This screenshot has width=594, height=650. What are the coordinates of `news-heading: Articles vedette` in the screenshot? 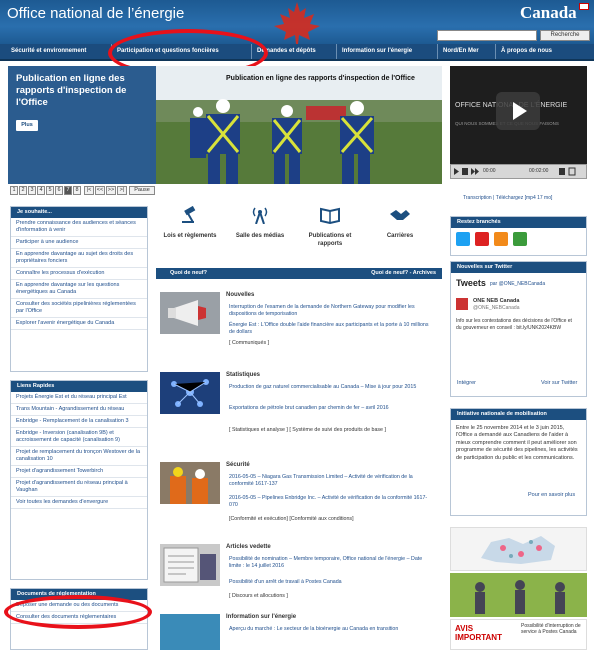 It's located at (248, 547).